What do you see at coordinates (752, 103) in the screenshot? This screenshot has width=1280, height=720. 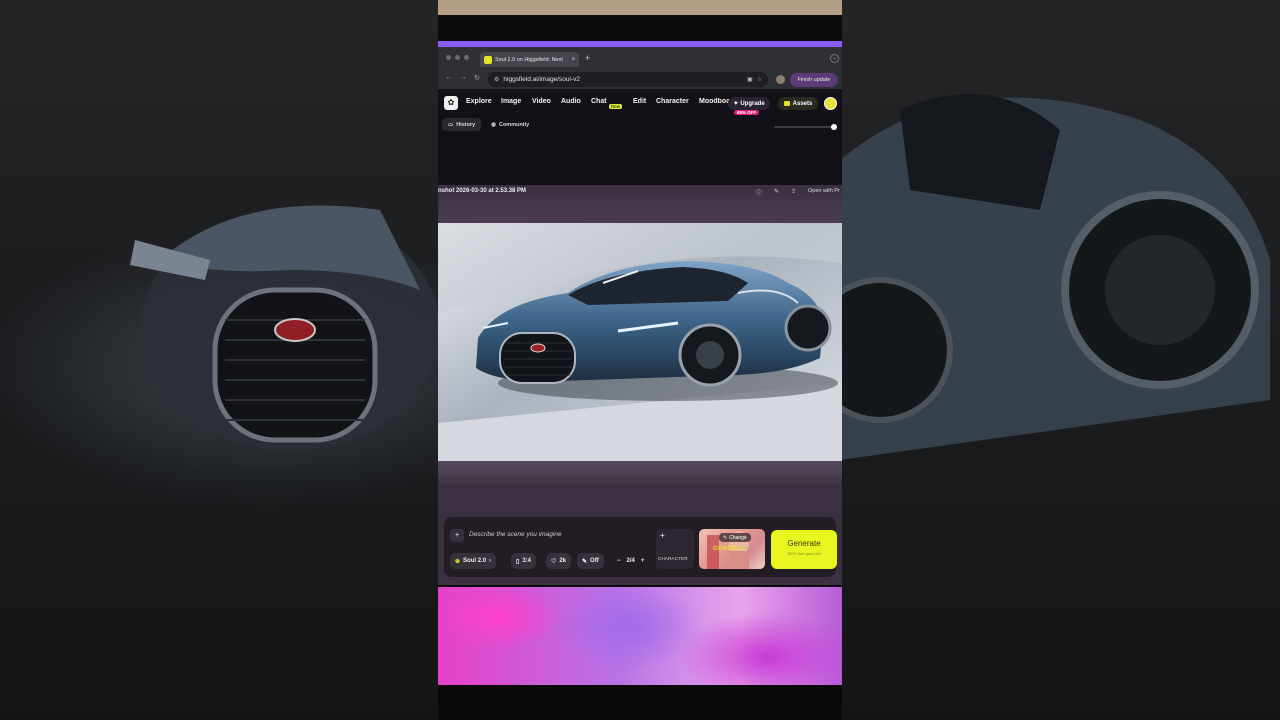 I see `upgrade-label: Upgrade` at bounding box center [752, 103].